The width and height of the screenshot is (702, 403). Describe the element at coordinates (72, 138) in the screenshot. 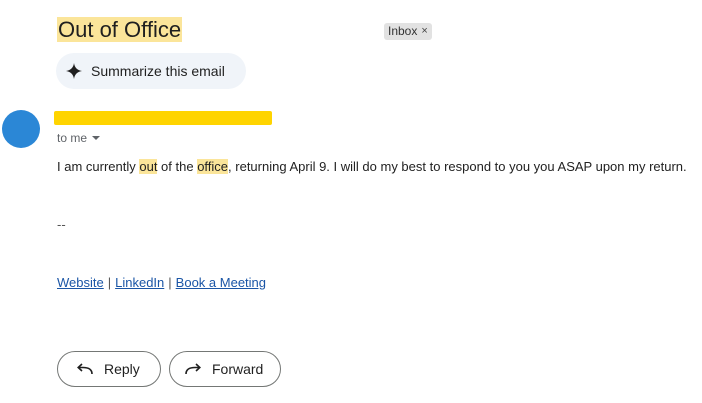

I see `recipient-text: to me` at that location.